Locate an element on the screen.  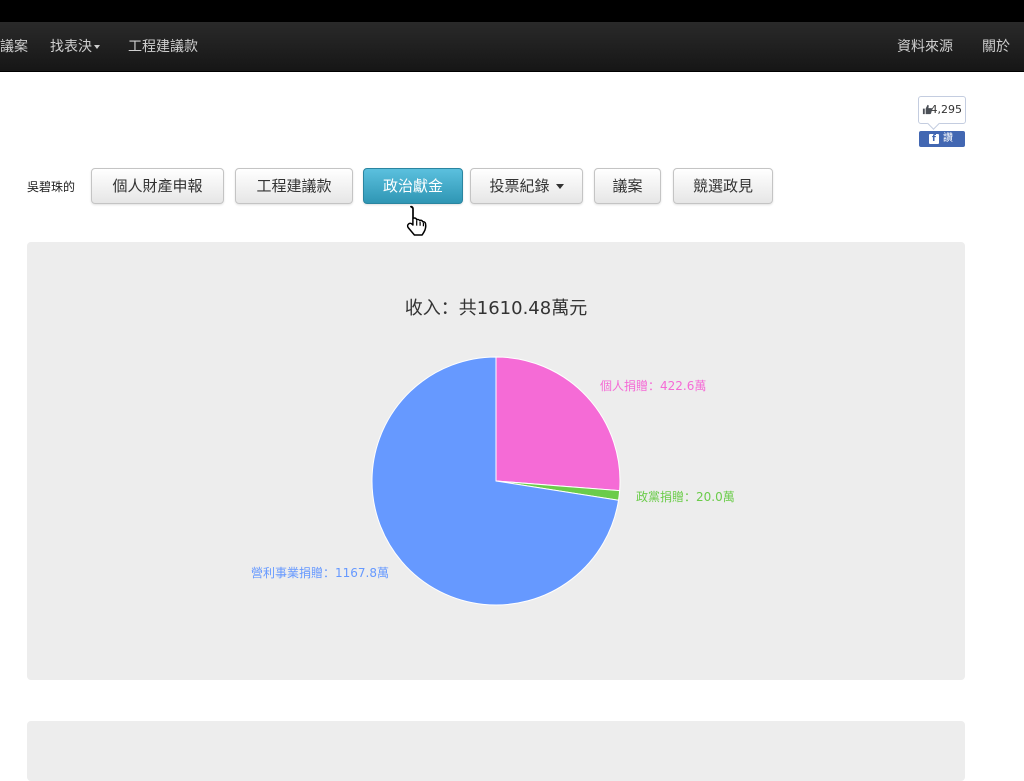
pie-label-individual: 個人捐贈：422.6萬 is located at coordinates (653, 385).